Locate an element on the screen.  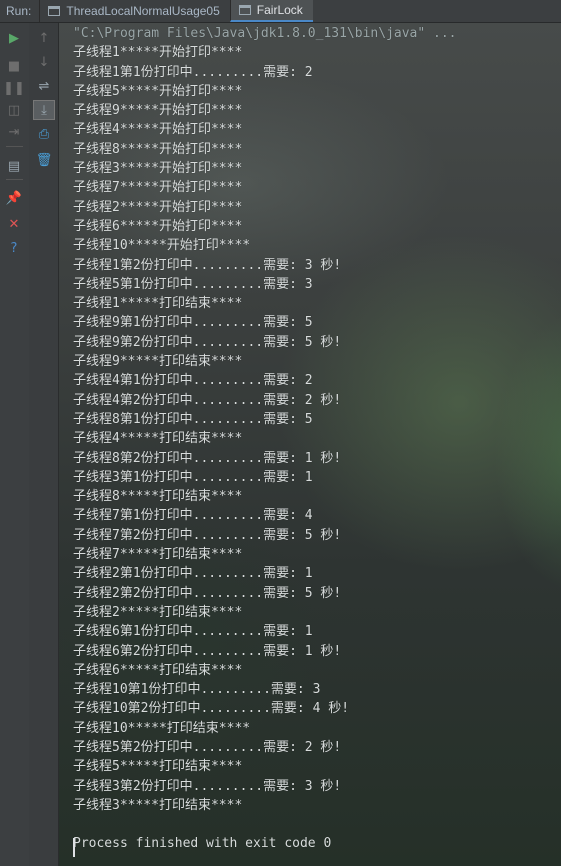
tab-label: FairLock is located at coordinates (279, 10).